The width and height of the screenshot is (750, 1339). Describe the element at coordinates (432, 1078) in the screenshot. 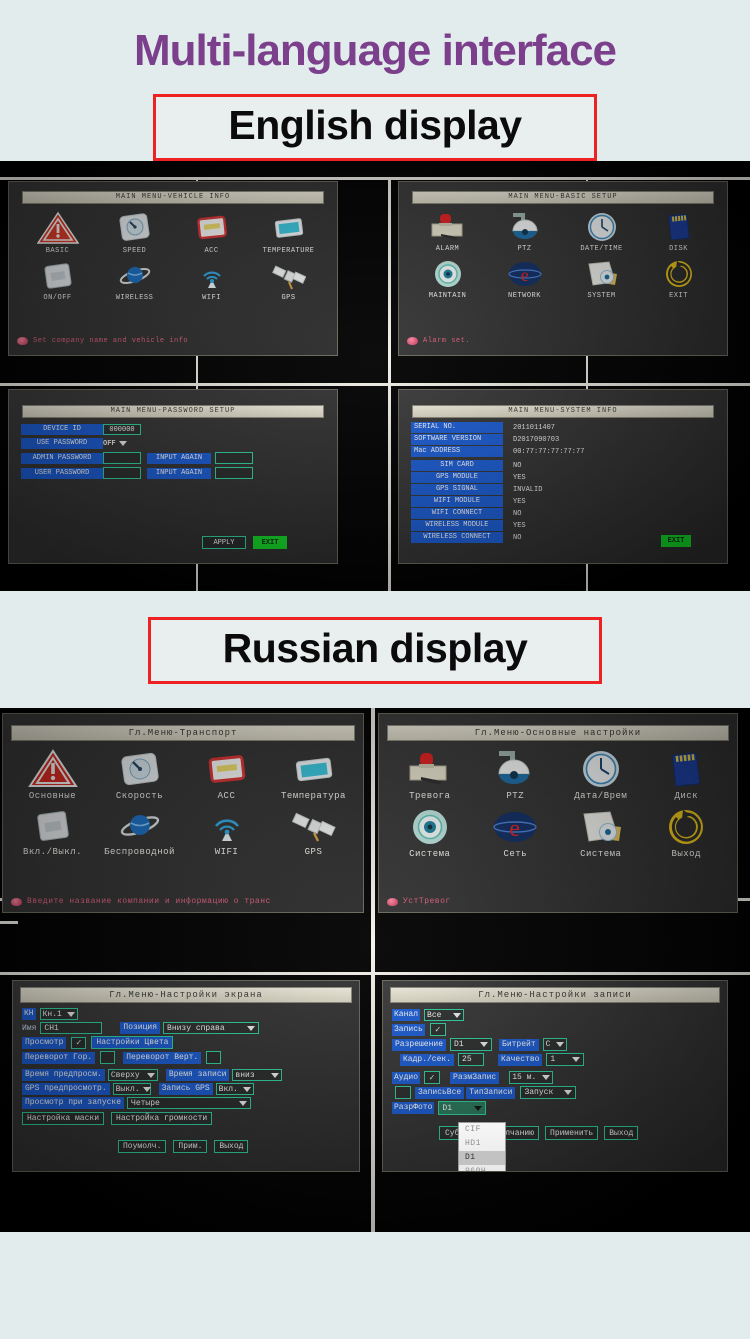

I see `audio-checkbox: ✓` at that location.